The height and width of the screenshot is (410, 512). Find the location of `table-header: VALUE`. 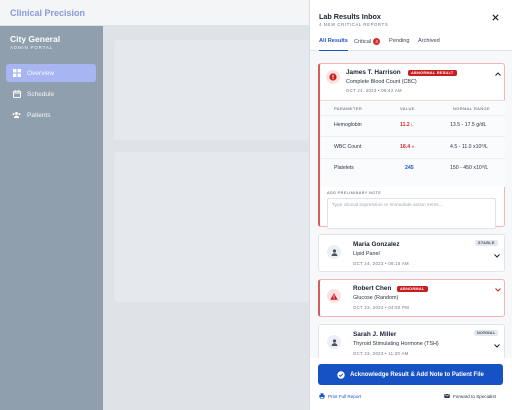

table-header: VALUE is located at coordinates (407, 108).